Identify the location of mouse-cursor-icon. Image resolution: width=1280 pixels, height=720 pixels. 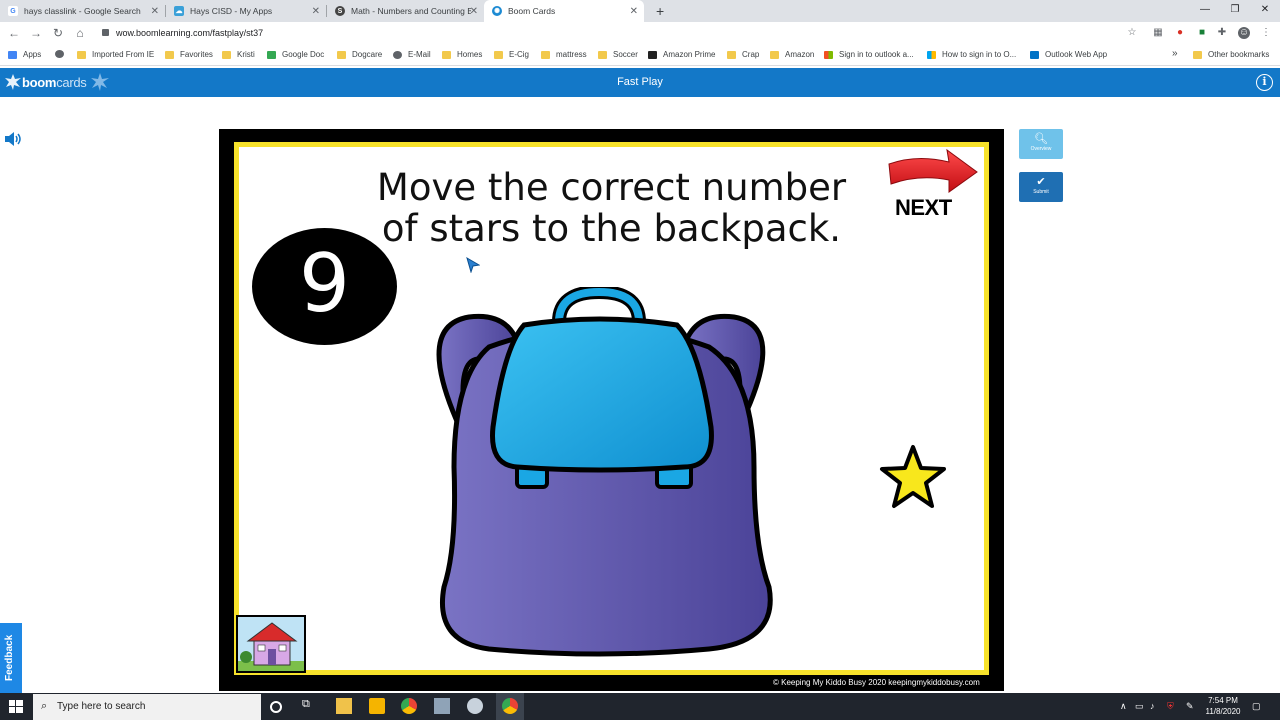
(473, 265).